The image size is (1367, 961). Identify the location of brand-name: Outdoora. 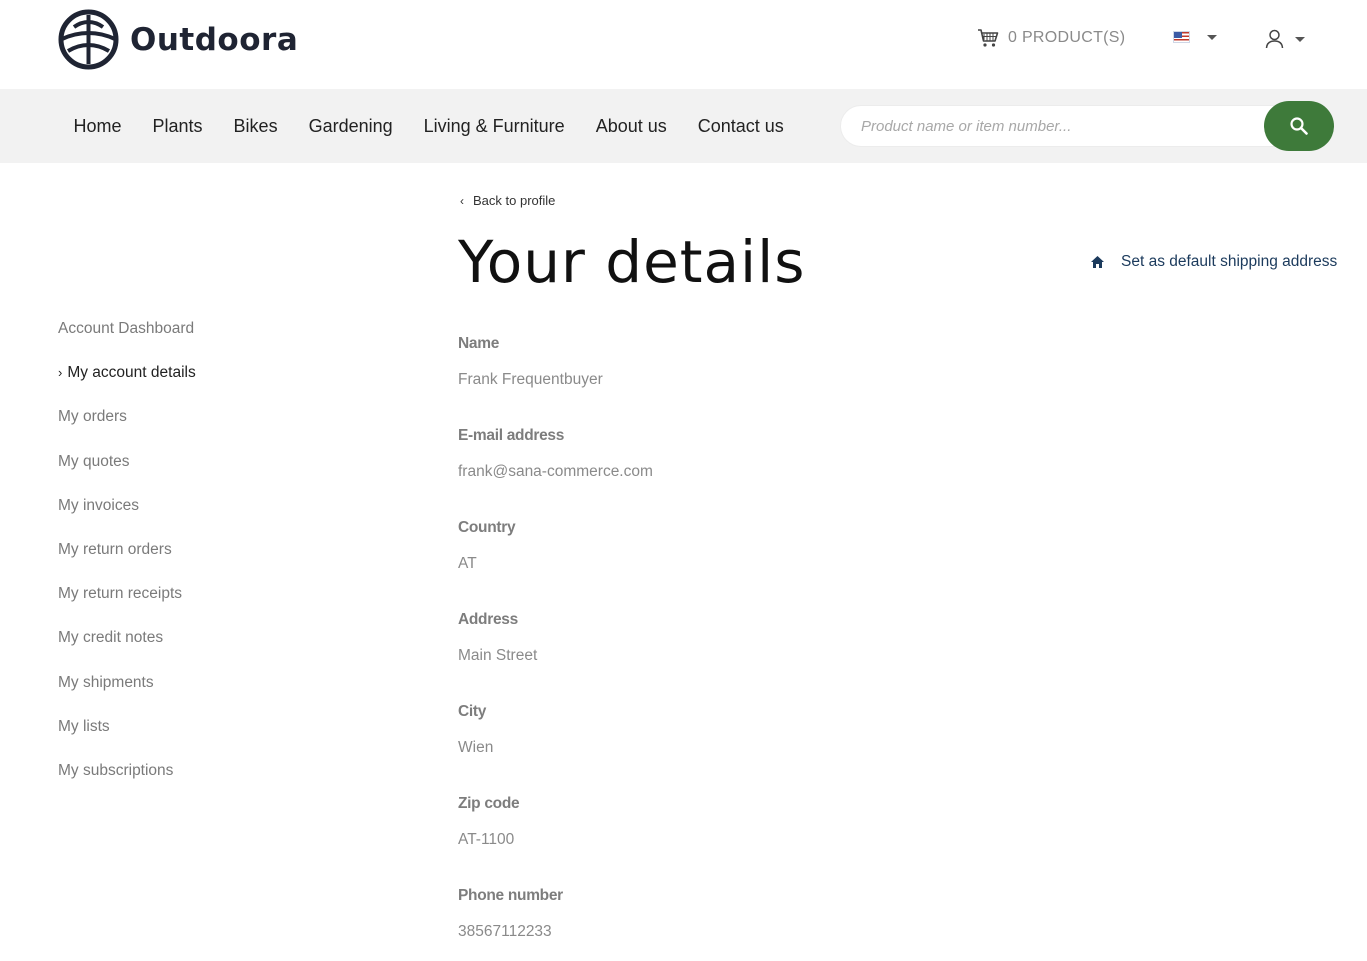
(214, 39).